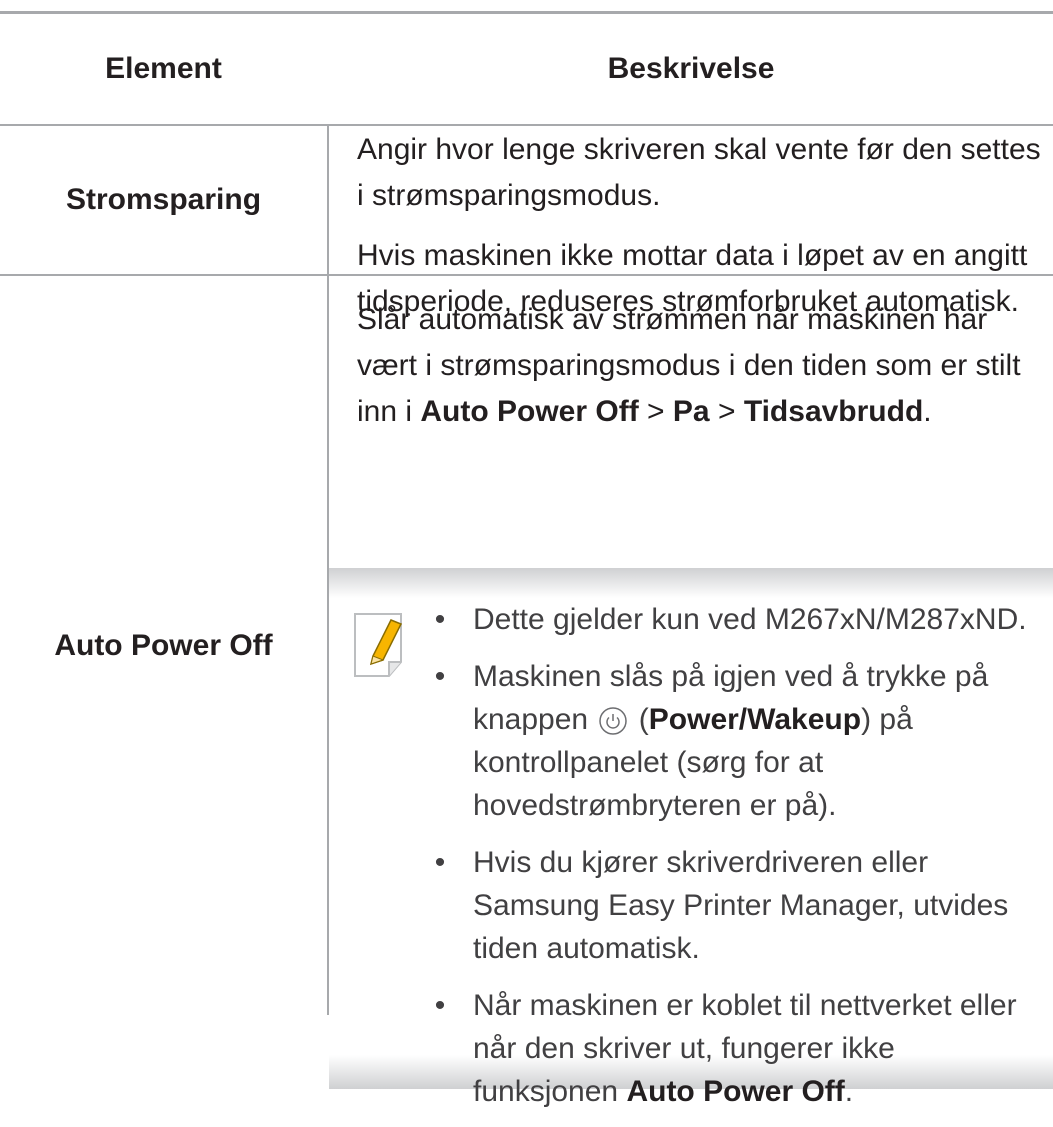 The width and height of the screenshot is (1053, 1127). What do you see at coordinates (378, 645) in the screenshot?
I see `note-pencil-icon` at bounding box center [378, 645].